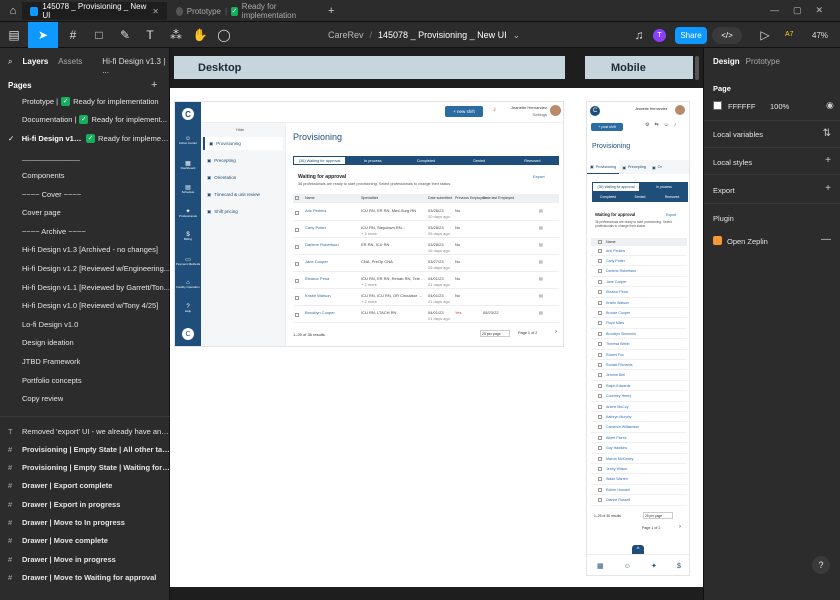 This screenshot has height=600, width=840. Describe the element at coordinates (240, 129) in the screenshot. I see `hide-toggle: Hide` at that location.